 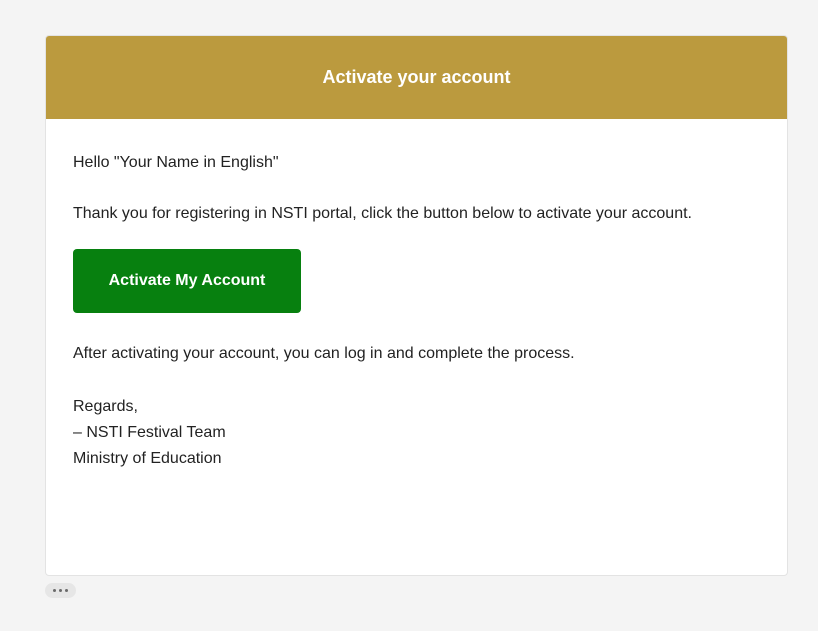 What do you see at coordinates (105, 406) in the screenshot?
I see `signature-regards: Regards,` at bounding box center [105, 406].